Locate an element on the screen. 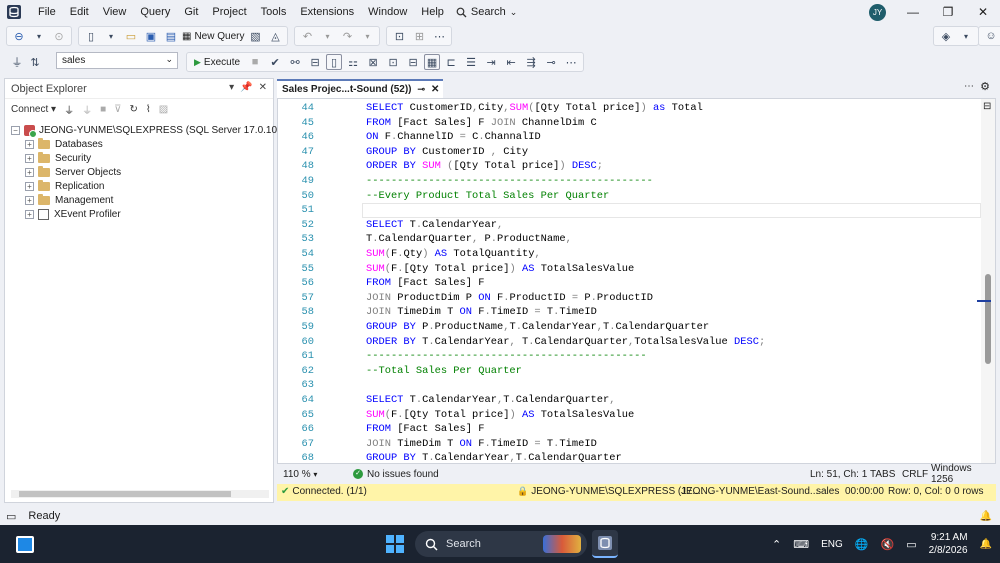  indent-mode: TABS is located at coordinates (882, 474).